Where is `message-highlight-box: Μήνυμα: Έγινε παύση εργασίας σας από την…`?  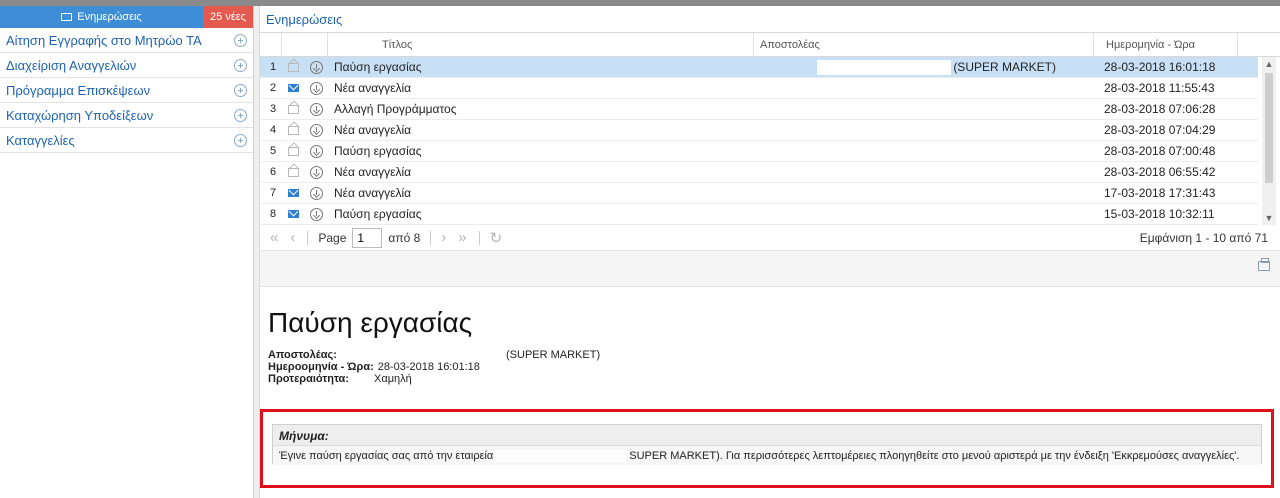 message-highlight-box: Μήνυμα: Έγινε παύση εργασίας σας από την… is located at coordinates (767, 448).